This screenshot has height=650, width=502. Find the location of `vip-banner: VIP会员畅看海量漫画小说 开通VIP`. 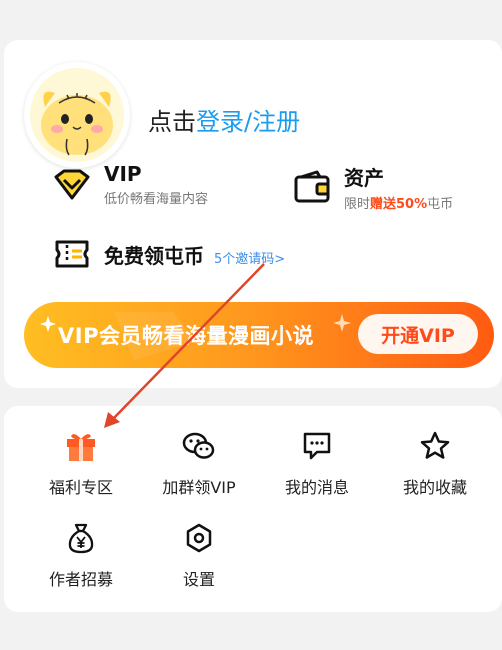

vip-banner: VIP会员畅看海量漫画小说 开通VIP is located at coordinates (259, 335).